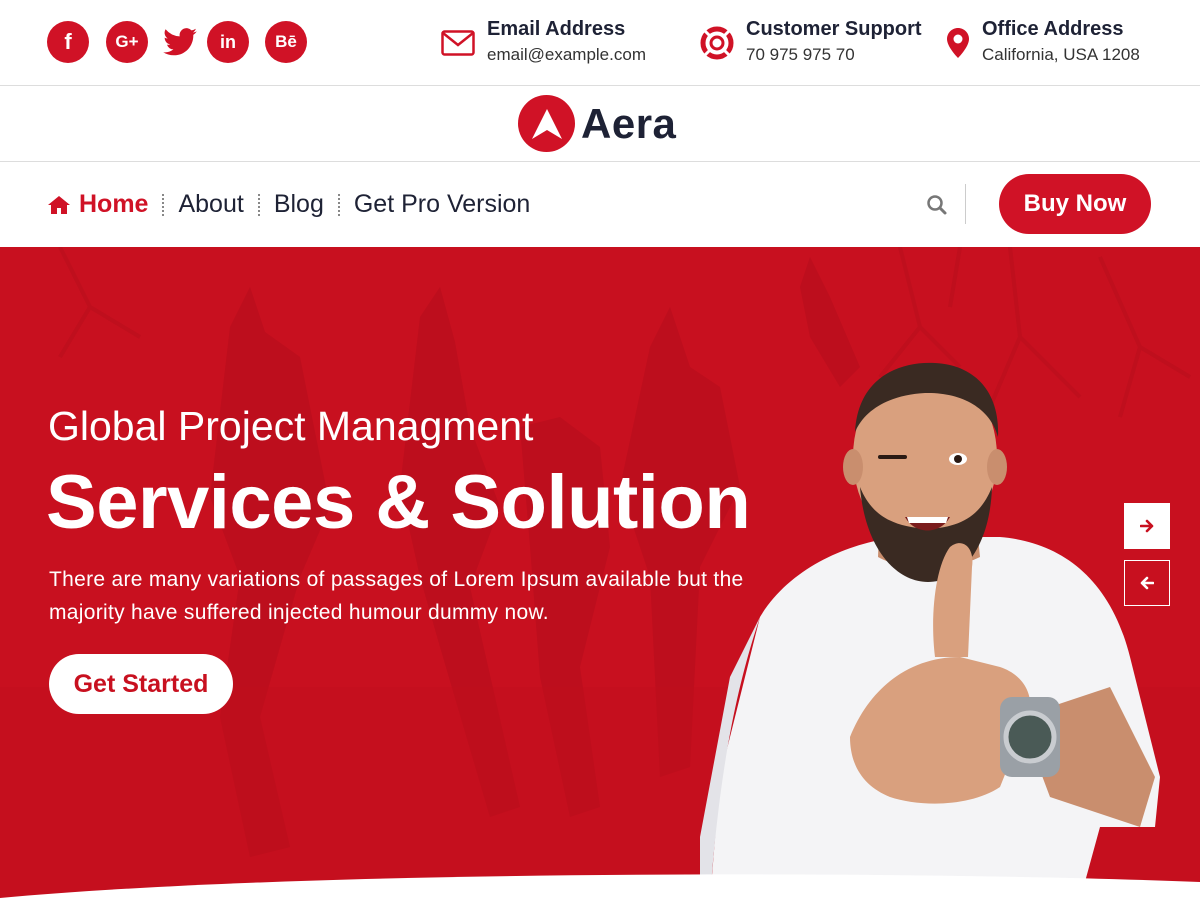 This screenshot has width=1200, height=900. I want to click on nav-item-home: Home, so click(97, 204).